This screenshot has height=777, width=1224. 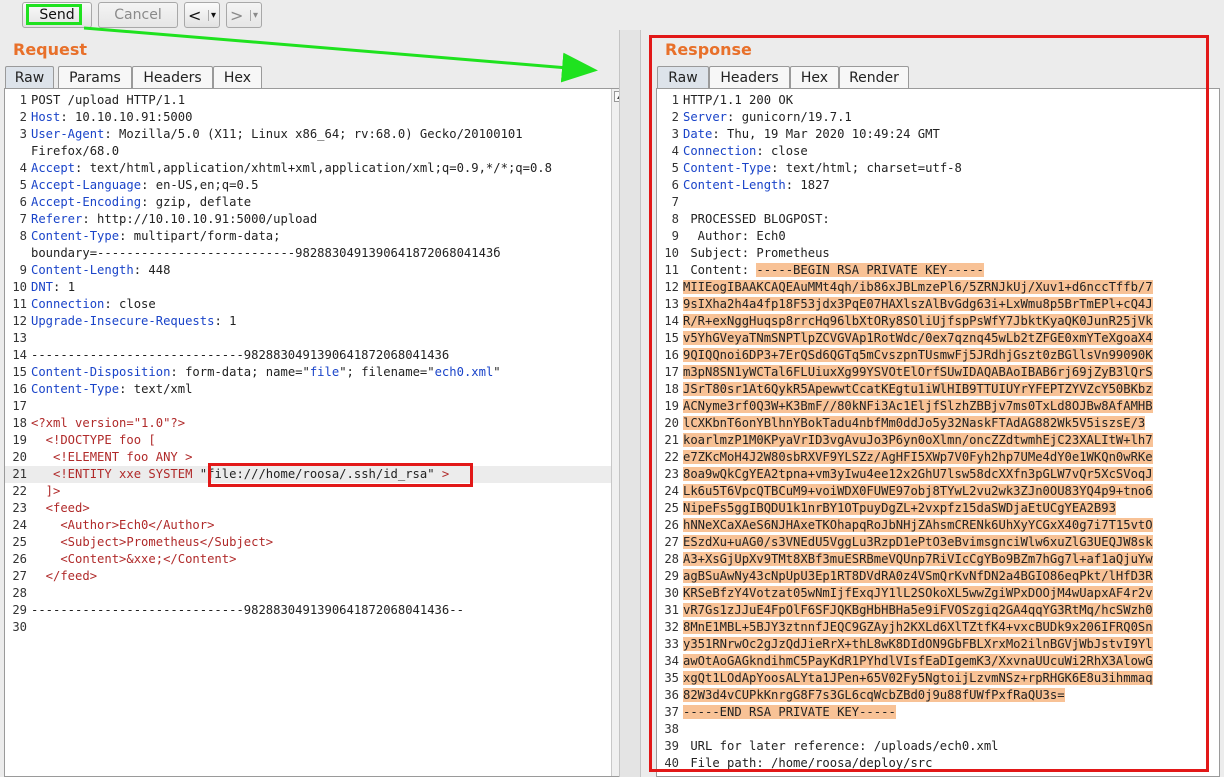 I want to click on line-text: <?xml version="1.0"?>, so click(x=321, y=423).